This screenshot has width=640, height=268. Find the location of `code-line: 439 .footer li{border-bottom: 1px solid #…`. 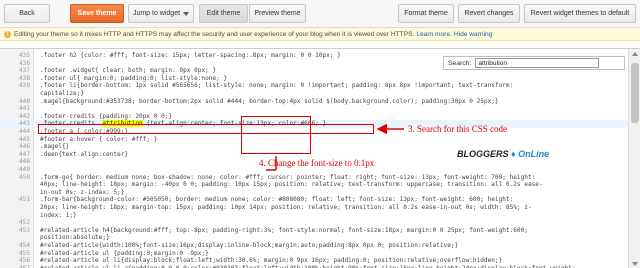

code-line: 439 .footer li{border-bottom: 1px solid #… is located at coordinates (314, 86).